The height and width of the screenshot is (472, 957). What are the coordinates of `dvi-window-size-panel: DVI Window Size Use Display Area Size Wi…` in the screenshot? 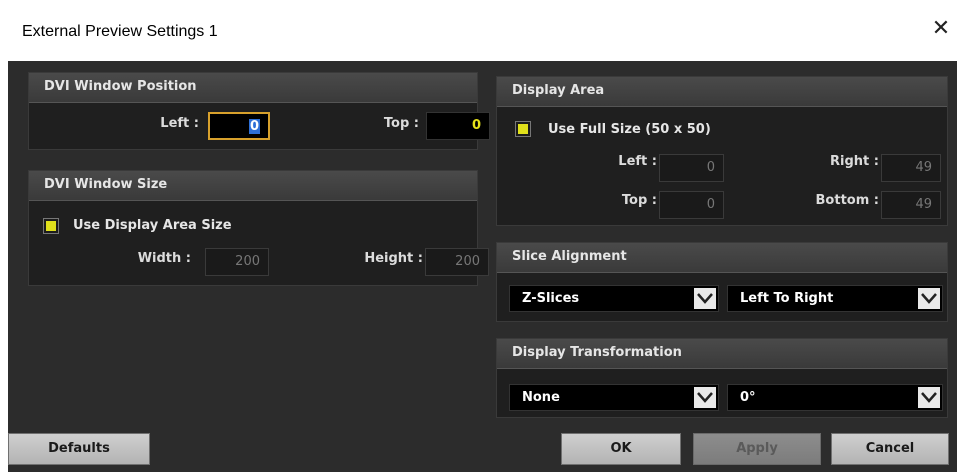 It's located at (258, 228).